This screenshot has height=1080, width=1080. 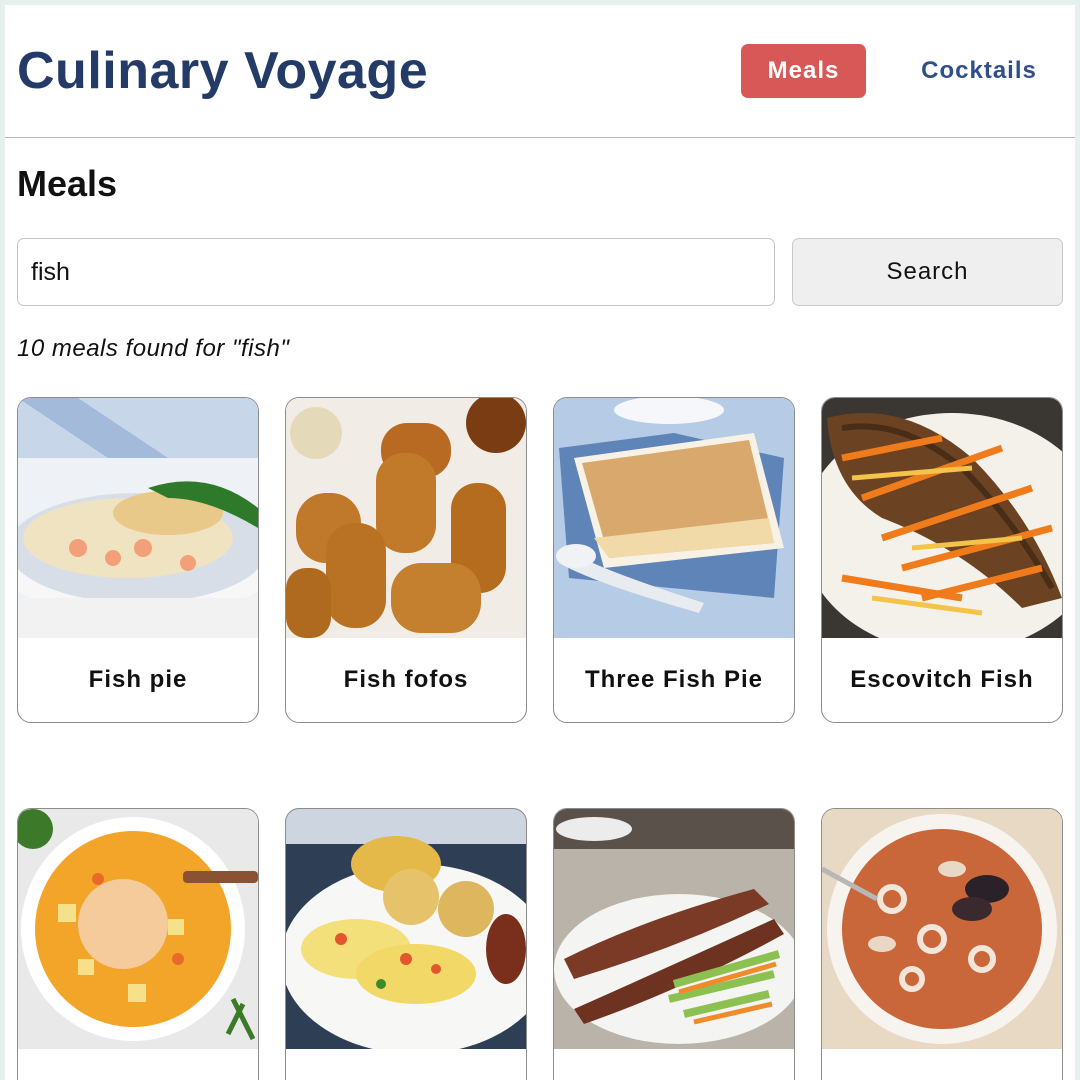 What do you see at coordinates (406, 929) in the screenshot?
I see `ackee-saltfish-photo` at bounding box center [406, 929].